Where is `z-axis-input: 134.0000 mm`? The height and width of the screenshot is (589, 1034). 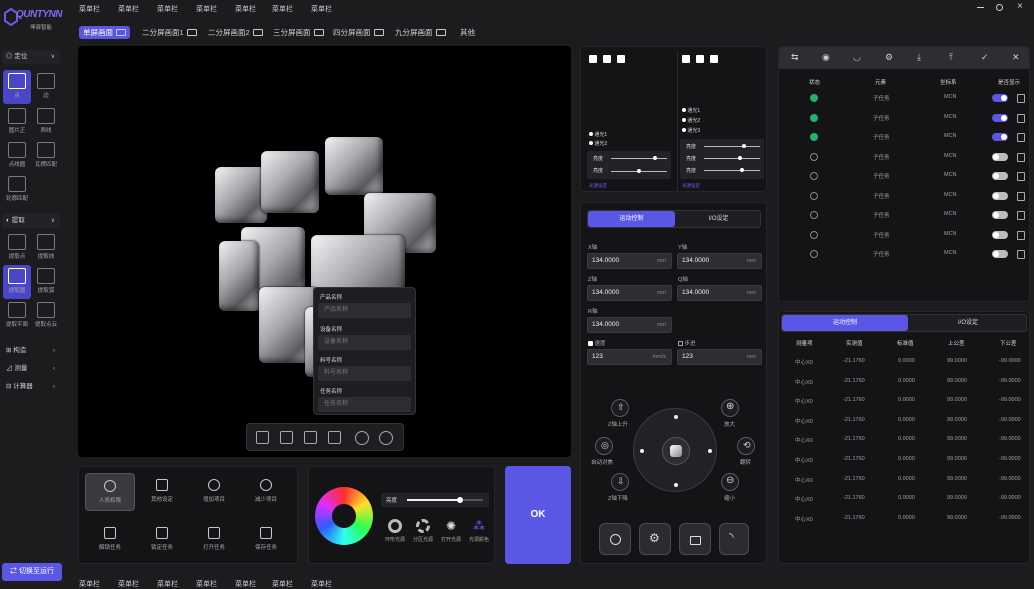
z-axis-input: 134.0000 mm is located at coordinates (629, 293).